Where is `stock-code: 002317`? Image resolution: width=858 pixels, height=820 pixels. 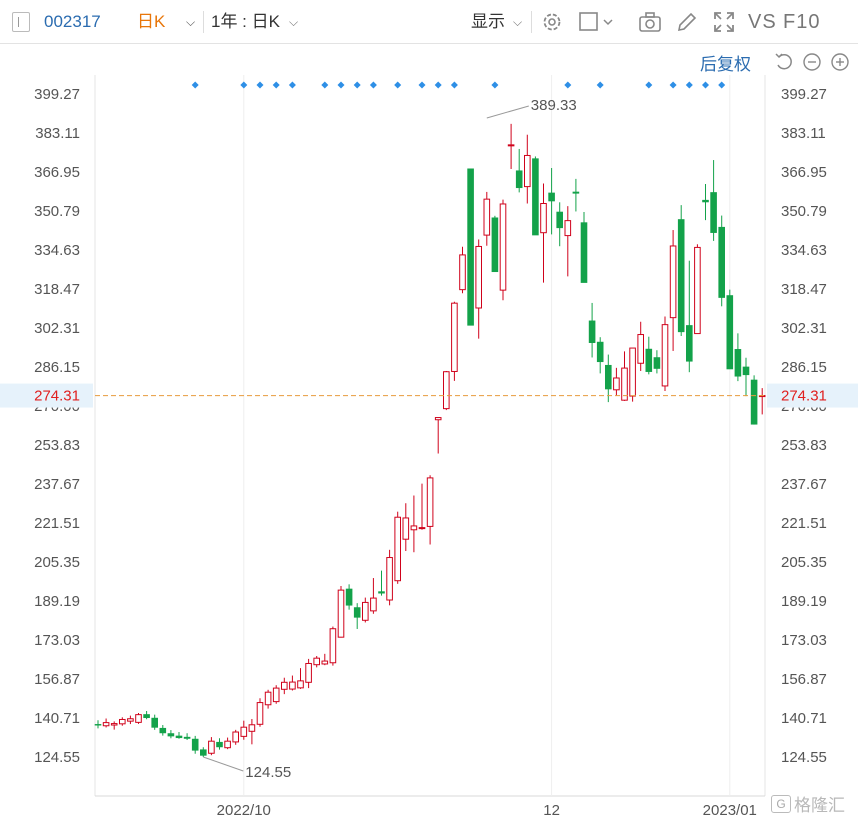
stock-code: 002317 is located at coordinates (72, 22).